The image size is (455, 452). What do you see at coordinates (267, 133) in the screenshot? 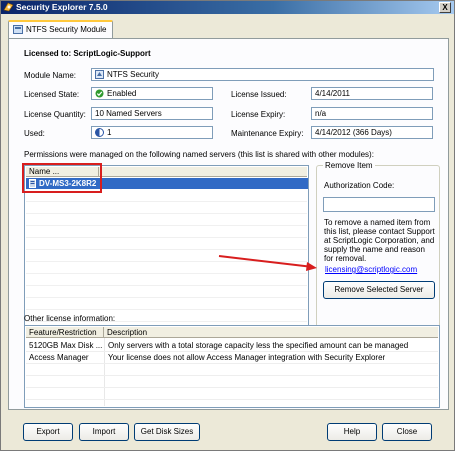
I see `maintenance-expiry-label: Maintenance Expiry:` at bounding box center [267, 133].